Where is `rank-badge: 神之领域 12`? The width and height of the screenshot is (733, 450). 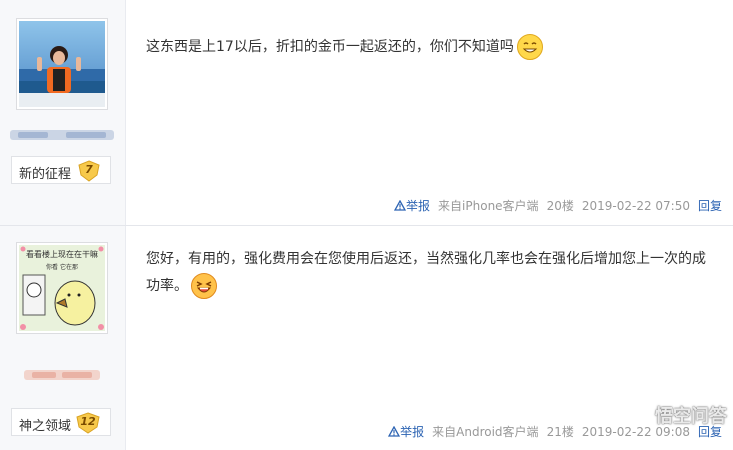
rank-badge: 神之领域 12 is located at coordinates (61, 422).